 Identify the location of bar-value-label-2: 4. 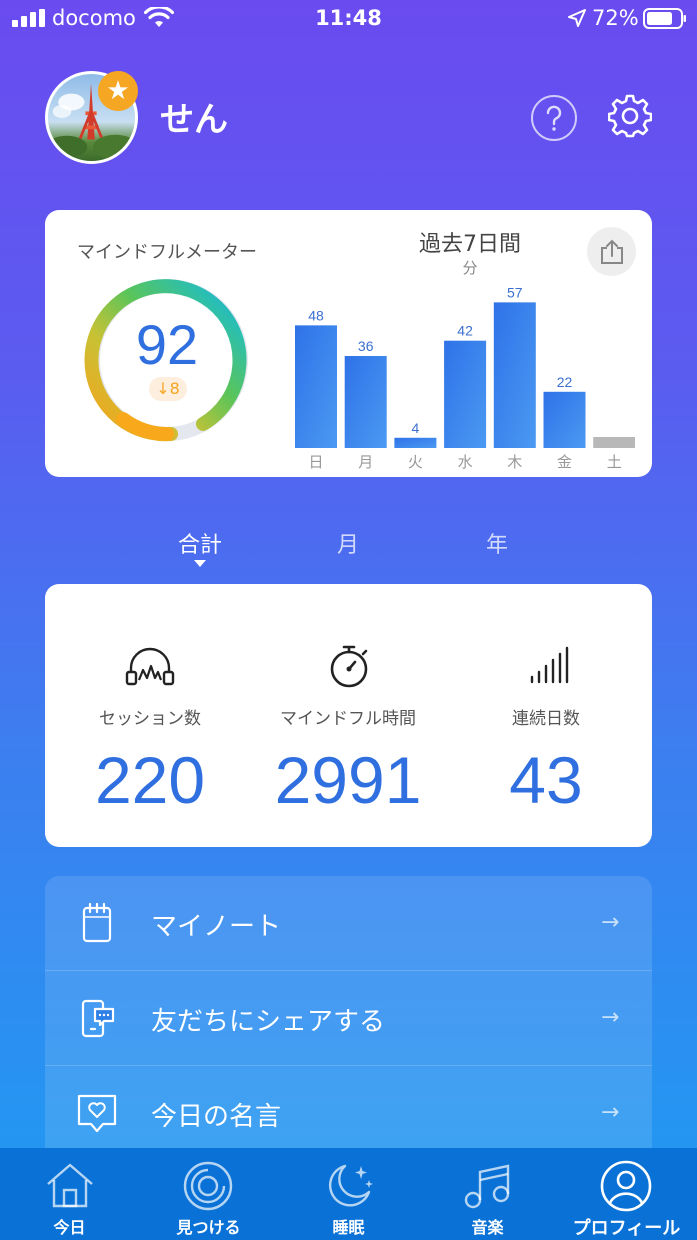
(416, 428).